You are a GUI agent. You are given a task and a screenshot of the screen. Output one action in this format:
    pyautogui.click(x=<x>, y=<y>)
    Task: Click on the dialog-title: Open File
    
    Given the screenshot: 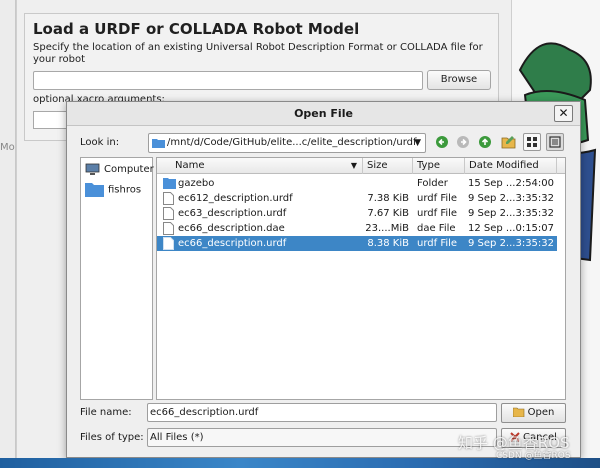 What is the action you would take?
    pyautogui.click(x=323, y=113)
    